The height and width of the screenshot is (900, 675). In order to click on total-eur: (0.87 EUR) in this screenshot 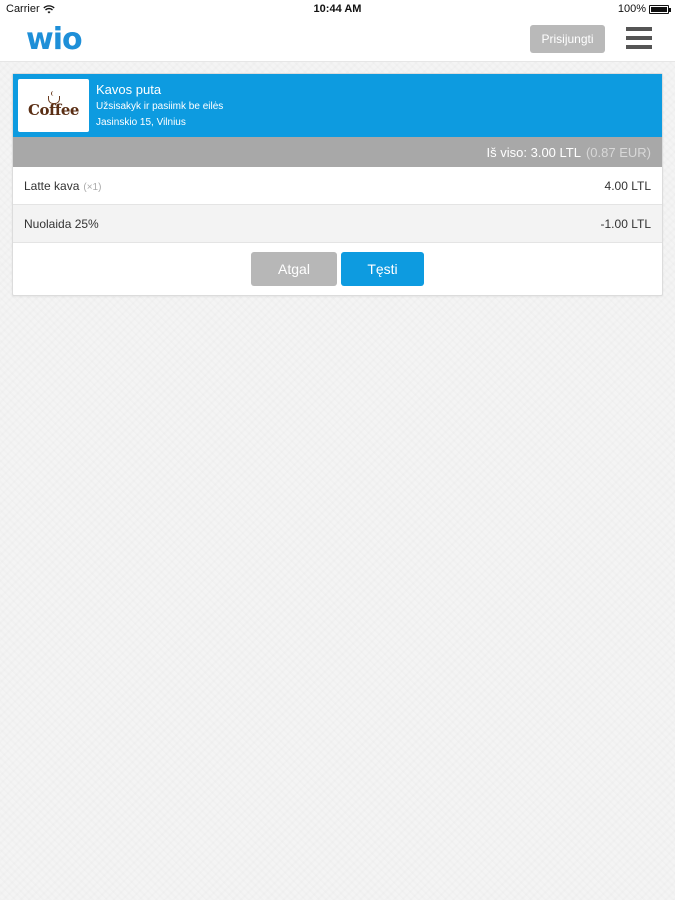, I will do `click(618, 152)`.